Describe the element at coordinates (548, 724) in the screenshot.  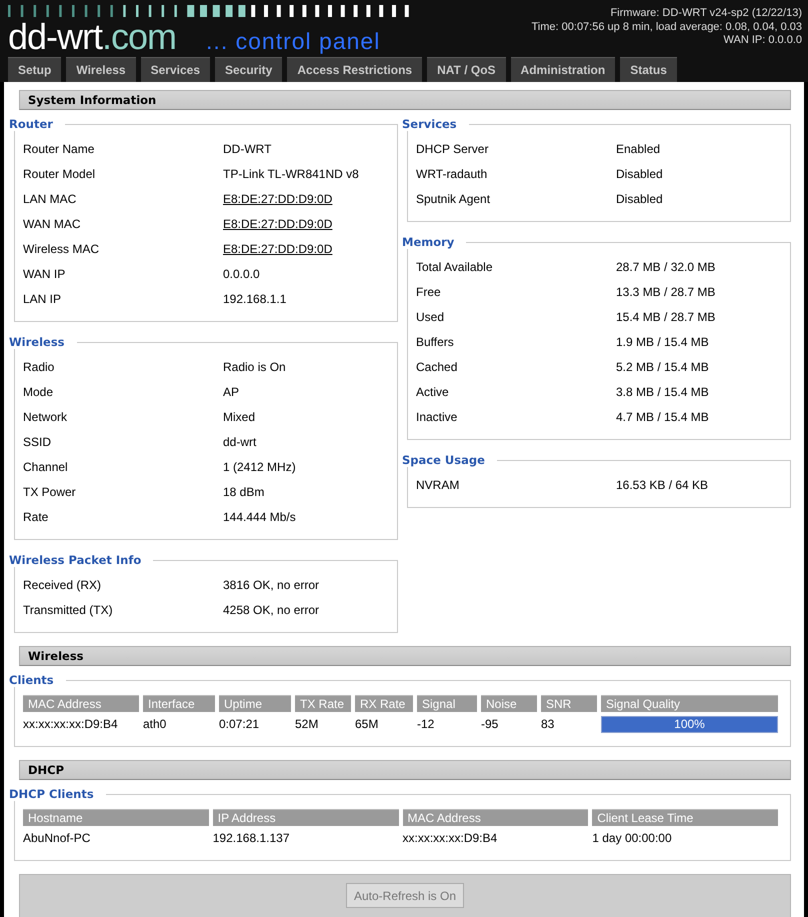
I see `table-cell-text: 83` at that location.